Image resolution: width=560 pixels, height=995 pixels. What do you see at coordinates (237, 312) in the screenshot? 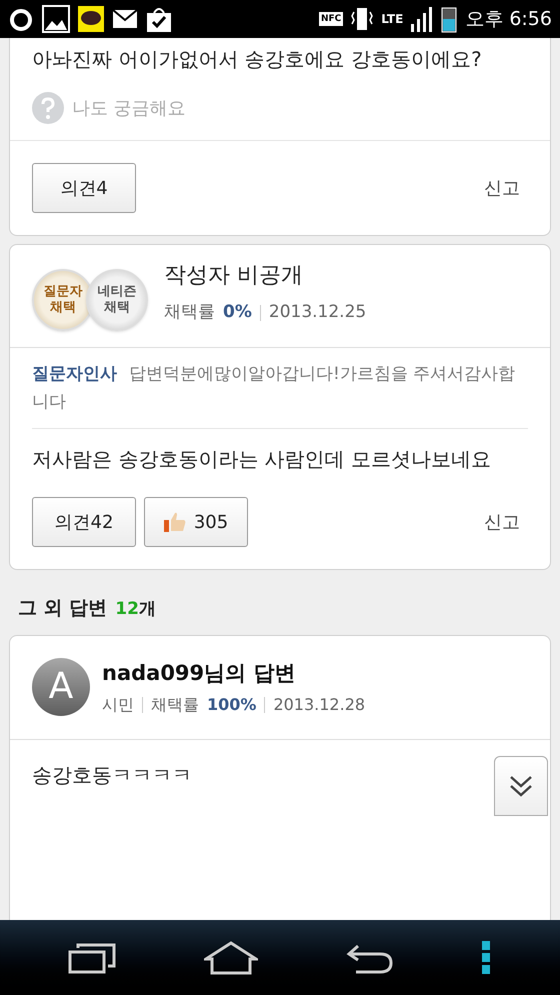
I see `rate-value: 0%` at bounding box center [237, 312].